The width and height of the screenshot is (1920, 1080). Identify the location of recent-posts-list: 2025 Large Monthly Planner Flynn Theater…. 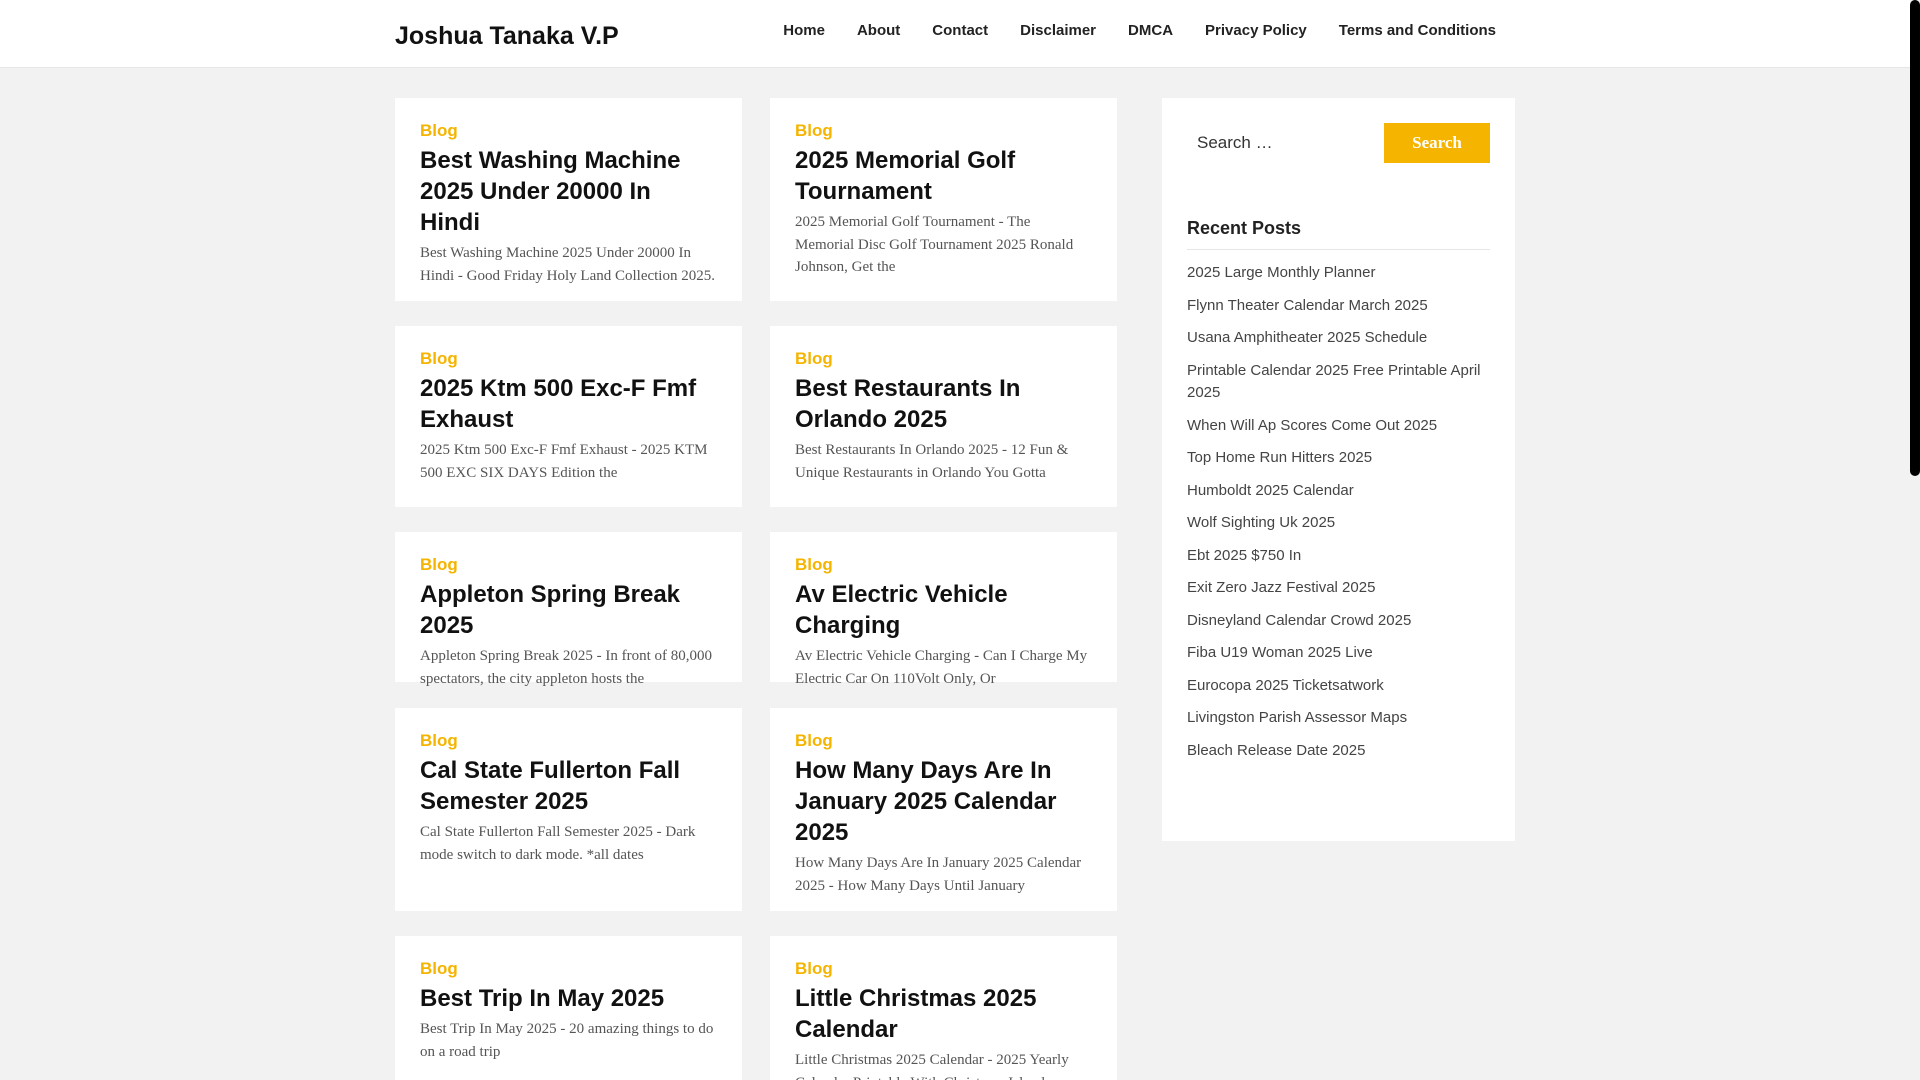
(1338, 512).